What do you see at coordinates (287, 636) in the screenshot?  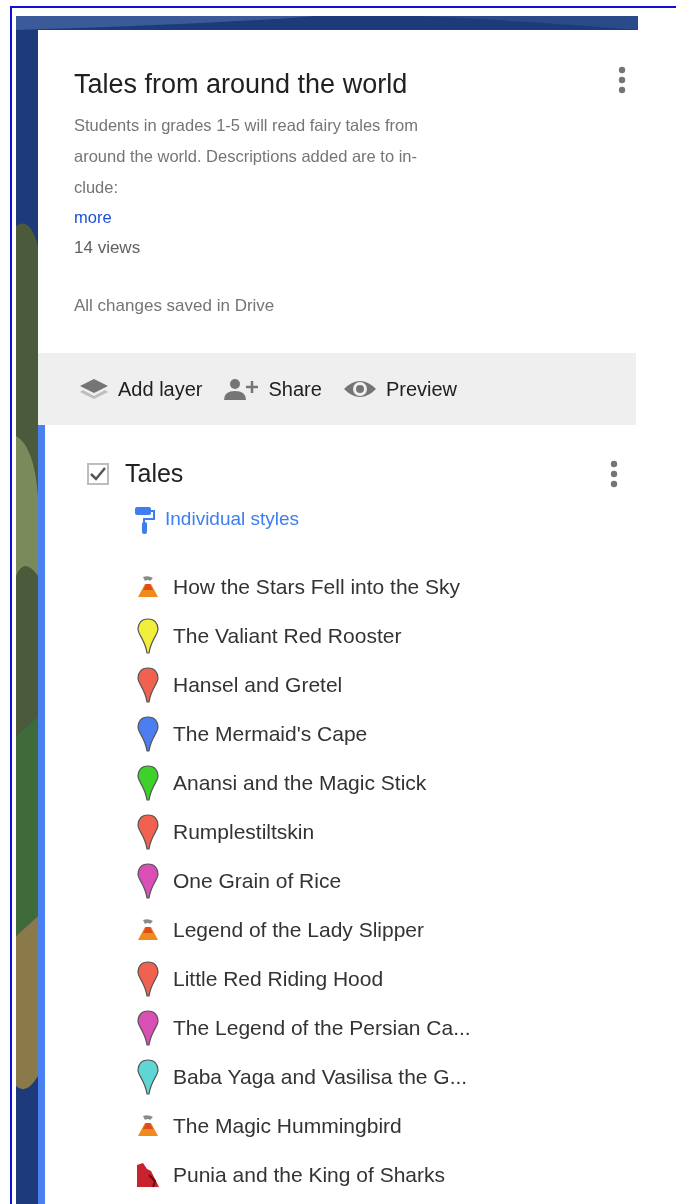 I see `feature-title: The Valiant Red Rooster` at bounding box center [287, 636].